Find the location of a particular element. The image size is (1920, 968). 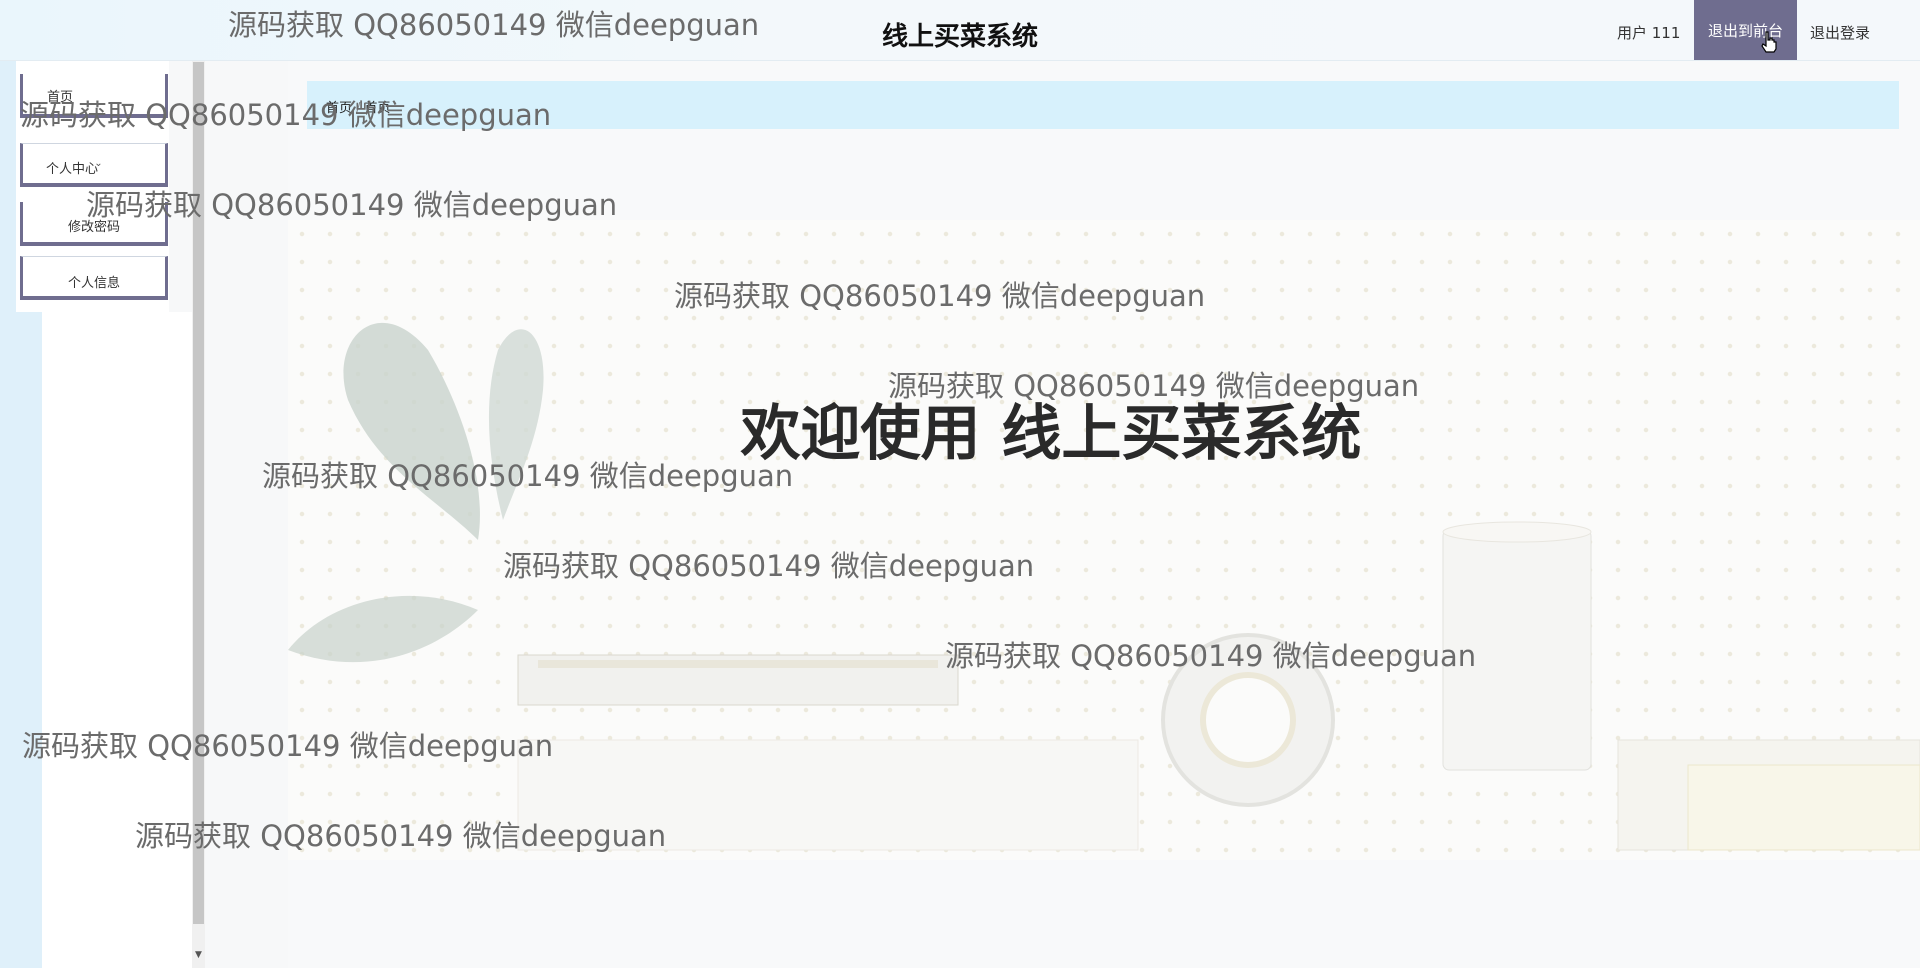

scrollbar-thumb is located at coordinates (198, 493).